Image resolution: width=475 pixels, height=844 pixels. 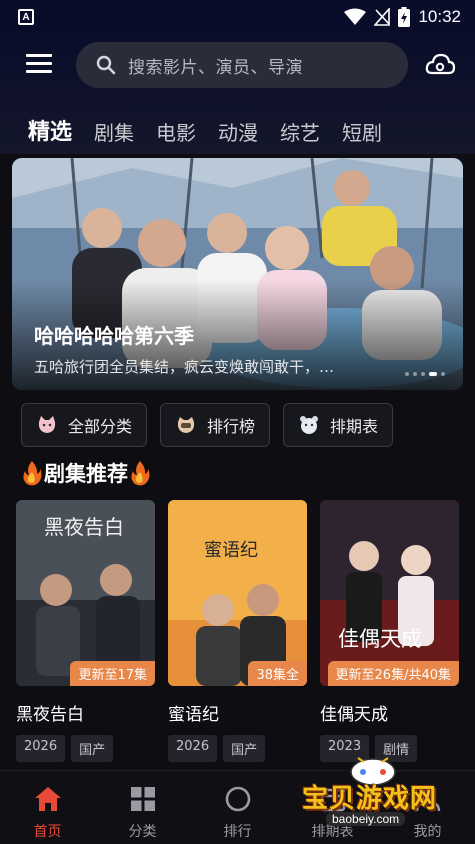 What do you see at coordinates (362, 131) in the screenshot?
I see `tab-short-drama: 短剧` at bounding box center [362, 131].